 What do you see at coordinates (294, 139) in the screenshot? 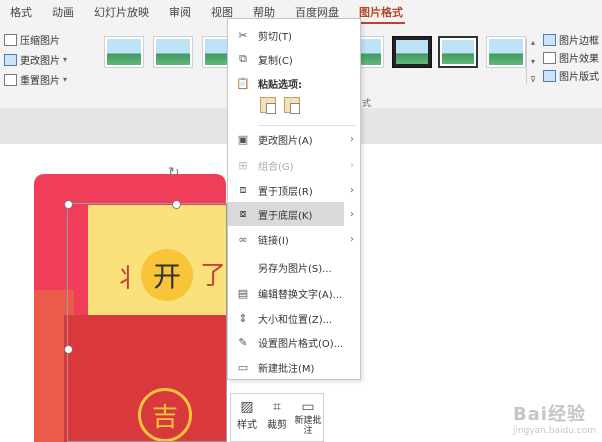
I see `menu-item-change-picture: ▣ 更改图片(A) ›` at bounding box center [294, 139].